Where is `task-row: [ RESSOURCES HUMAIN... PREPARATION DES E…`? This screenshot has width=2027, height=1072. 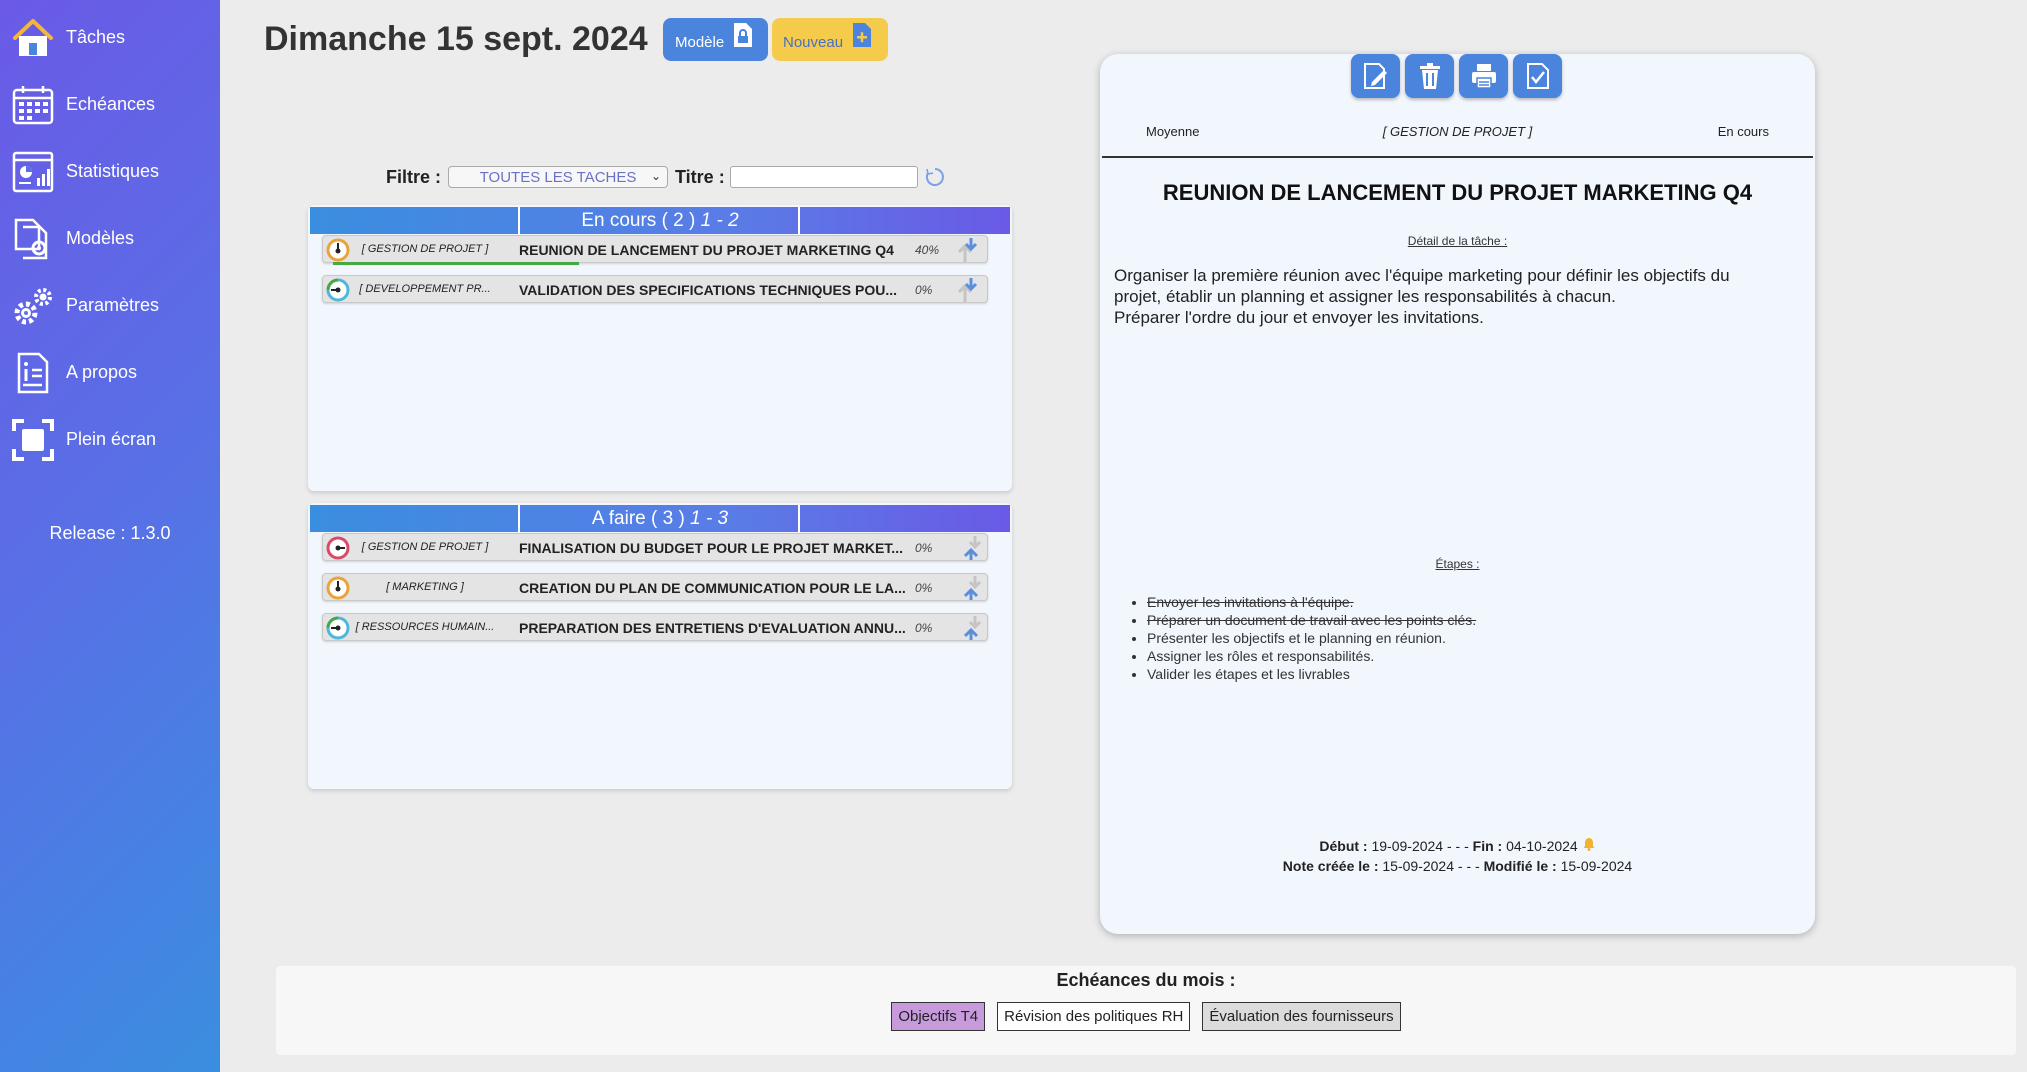
task-row: [ RESSOURCES HUMAIN... PREPARATION DES E… is located at coordinates (655, 627).